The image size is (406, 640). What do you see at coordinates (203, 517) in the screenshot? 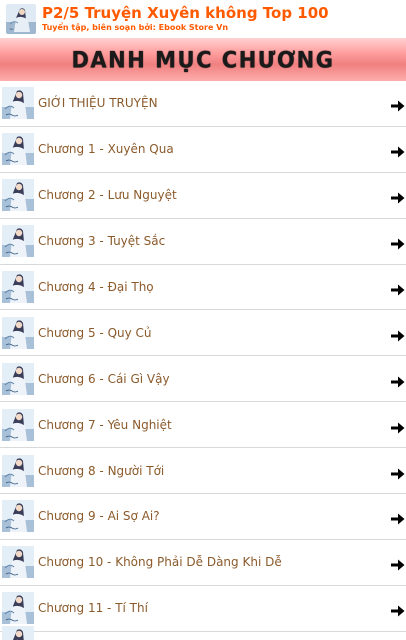
I see `chapter-list-item: Chương 9 - Ai Sợ Ai?` at bounding box center [203, 517].